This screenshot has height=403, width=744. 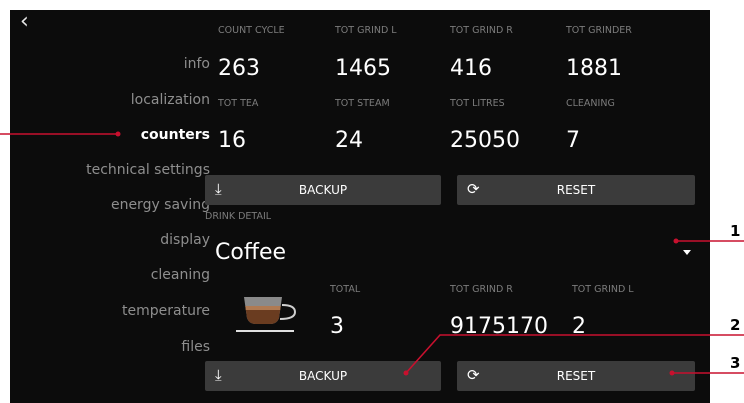 What do you see at coordinates (180, 275) in the screenshot?
I see `nav-item-cleaning: cleaning` at bounding box center [180, 275].